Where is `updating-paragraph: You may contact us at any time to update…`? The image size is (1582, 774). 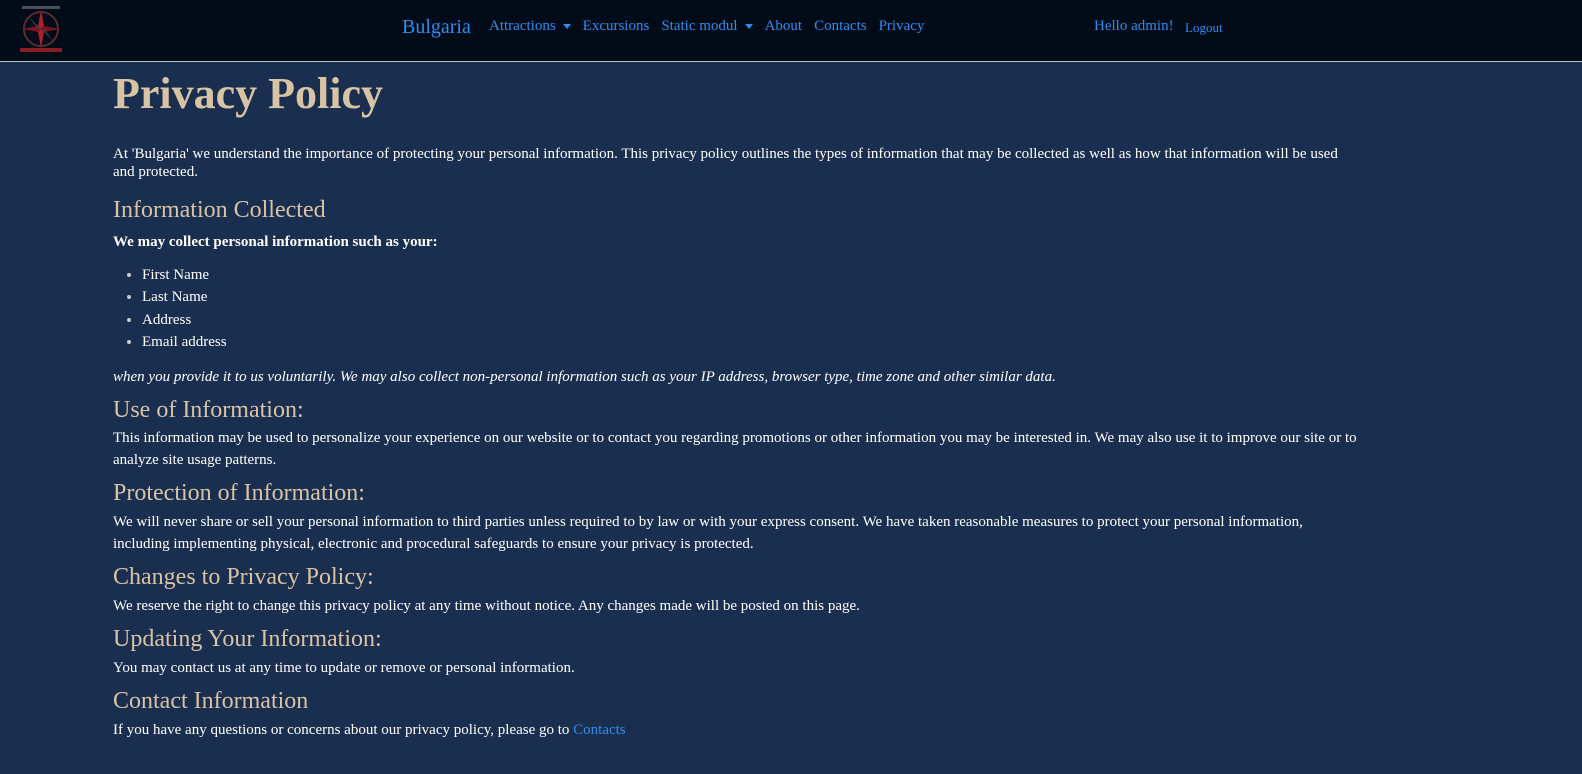
updating-paragraph: You may contact us at any time to update… is located at coordinates (344, 667).